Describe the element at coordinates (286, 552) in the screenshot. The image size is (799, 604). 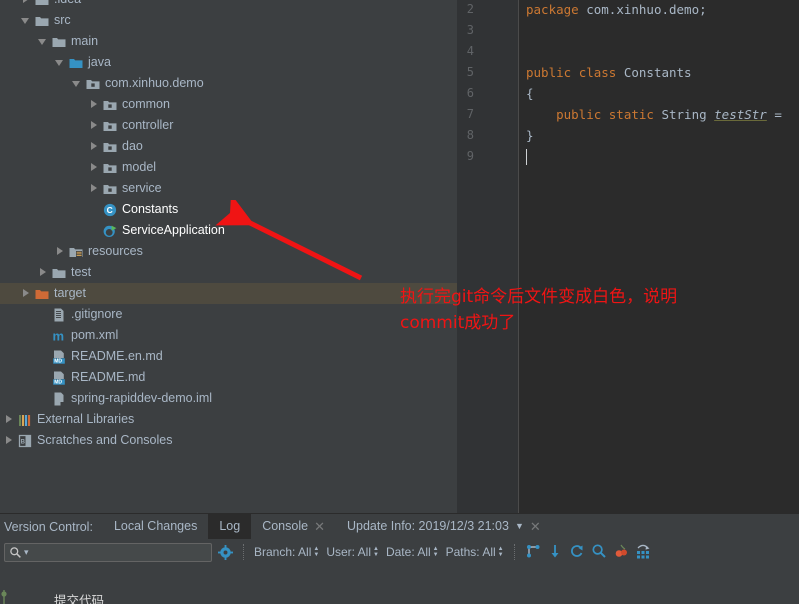
I see `filter-branch: Branch: All ▲ ▼` at that location.